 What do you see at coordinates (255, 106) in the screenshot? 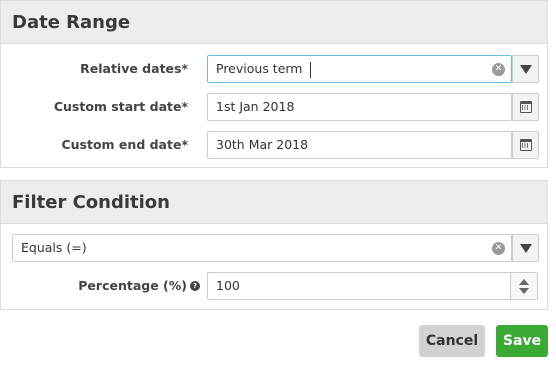
I see `custom-start-value: 1st Jan 2018` at bounding box center [255, 106].